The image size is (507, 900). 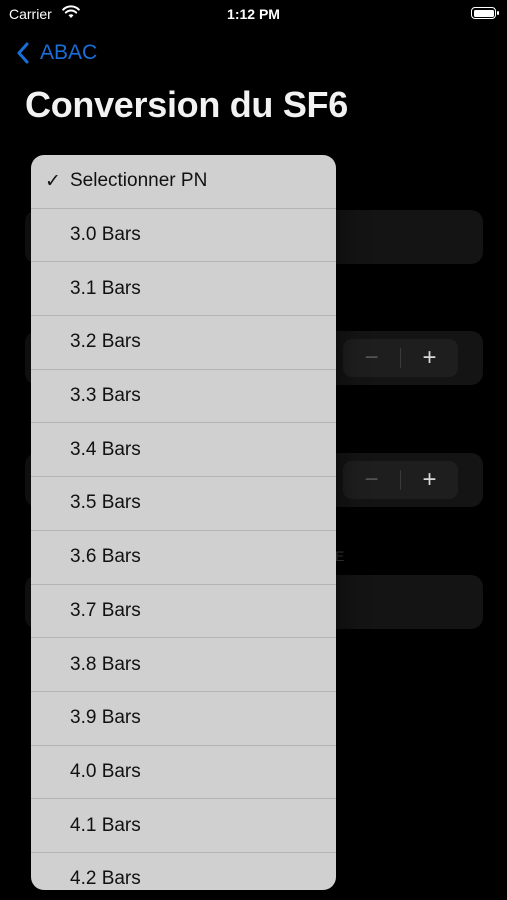 What do you see at coordinates (105, 342) in the screenshot?
I see `menu-item-label: 3.2 Bars` at bounding box center [105, 342].